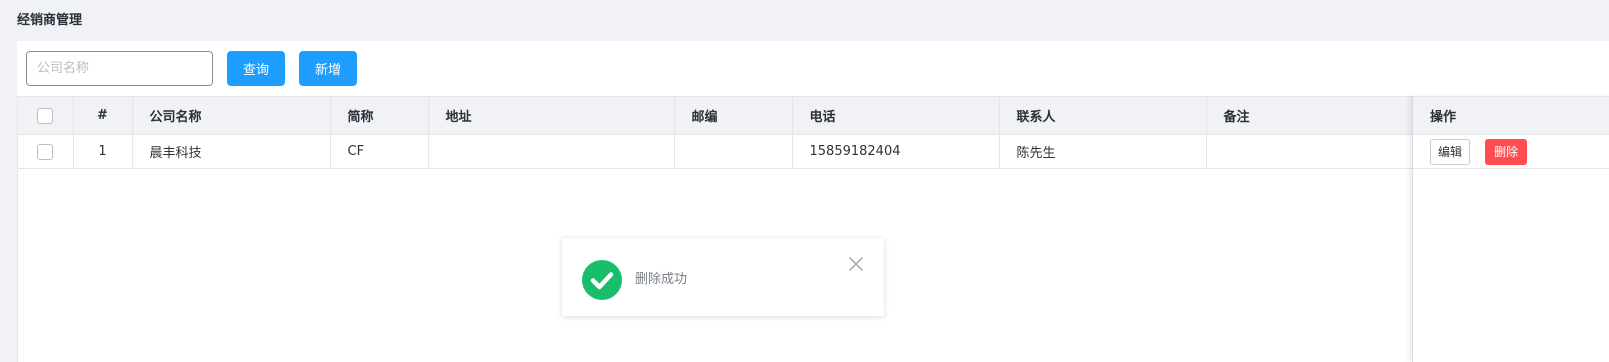 The width and height of the screenshot is (1609, 362). What do you see at coordinates (379, 115) in the screenshot?
I see `column-header-short-name: 简称` at bounding box center [379, 115].